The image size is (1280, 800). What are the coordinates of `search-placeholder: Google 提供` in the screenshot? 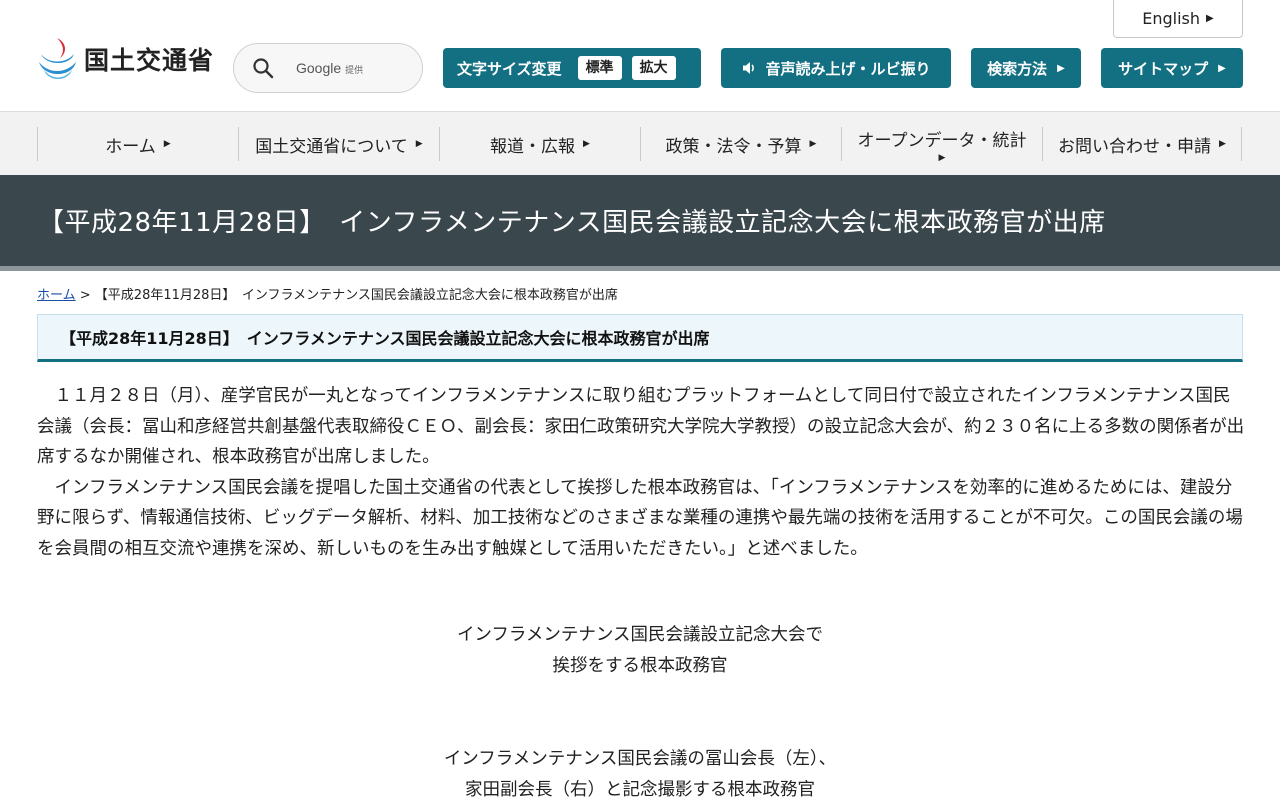 It's located at (329, 68).